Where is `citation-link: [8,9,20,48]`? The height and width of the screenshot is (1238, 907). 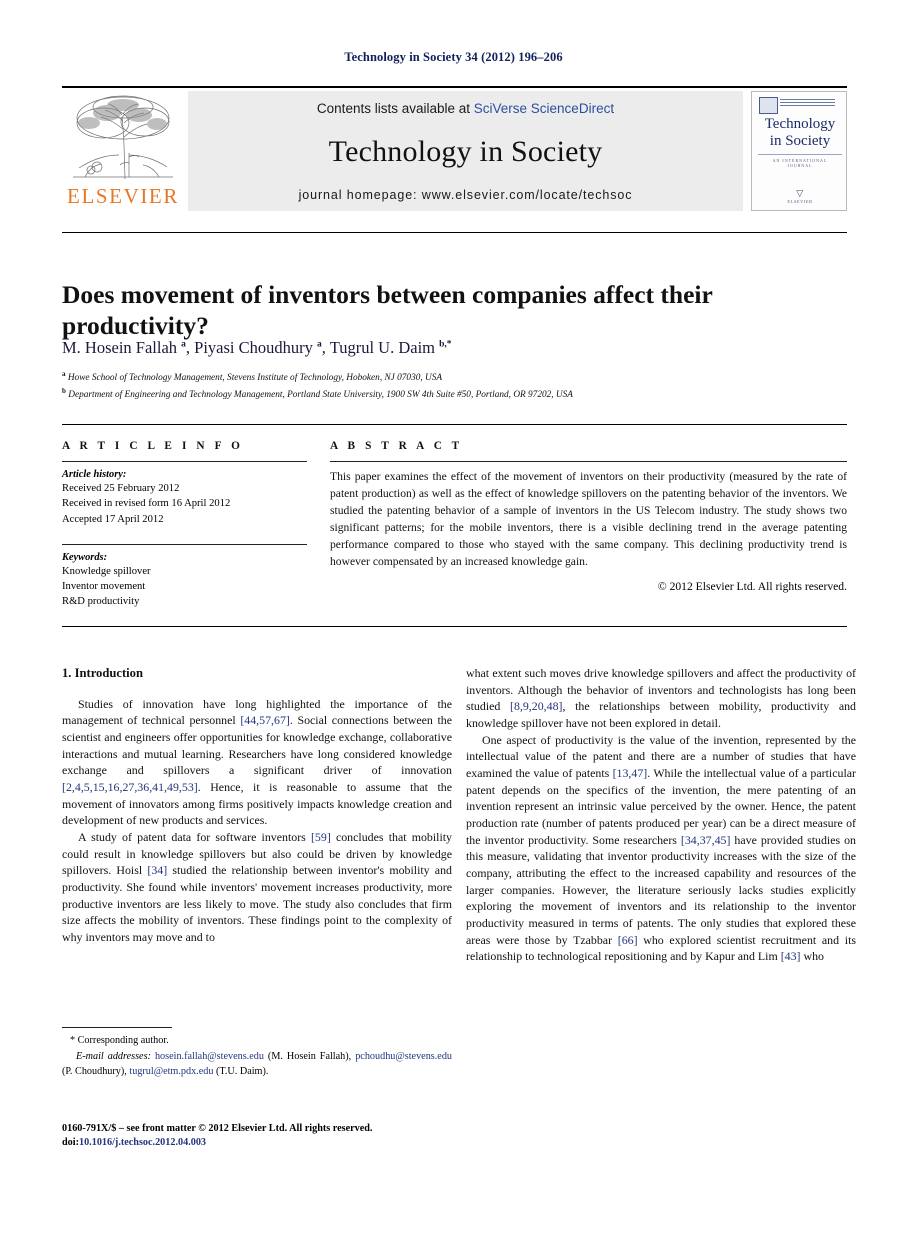 citation-link: [8,9,20,48] is located at coordinates (536, 706).